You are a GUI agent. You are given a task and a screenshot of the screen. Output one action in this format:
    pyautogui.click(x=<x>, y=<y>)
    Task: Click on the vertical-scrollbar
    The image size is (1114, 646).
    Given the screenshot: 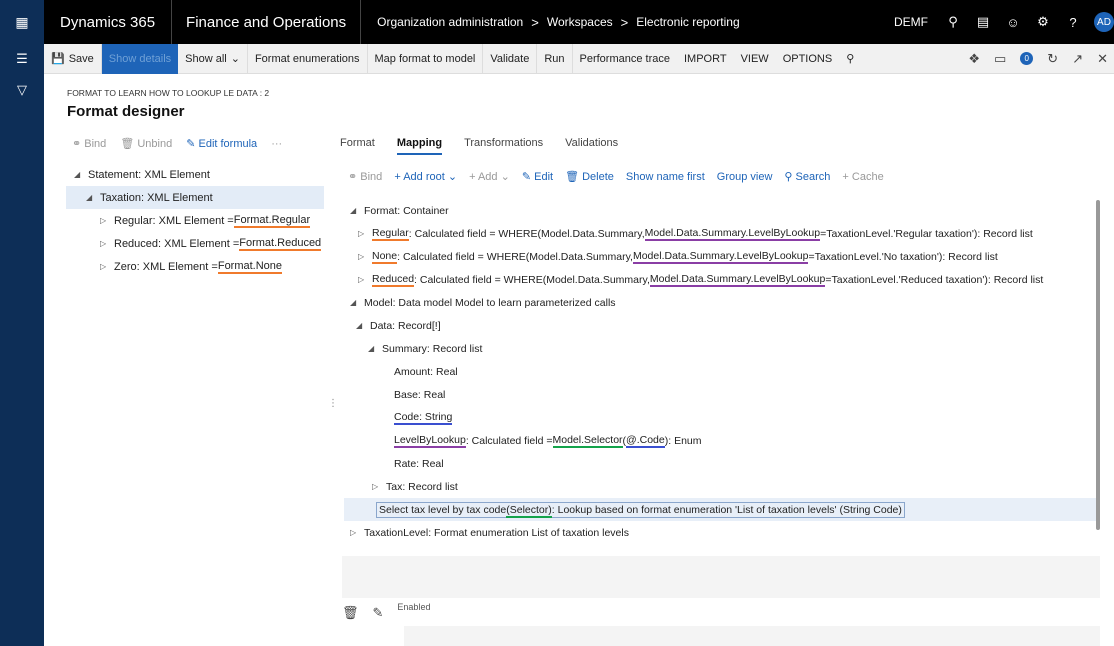 What is the action you would take?
    pyautogui.click(x=1098, y=365)
    